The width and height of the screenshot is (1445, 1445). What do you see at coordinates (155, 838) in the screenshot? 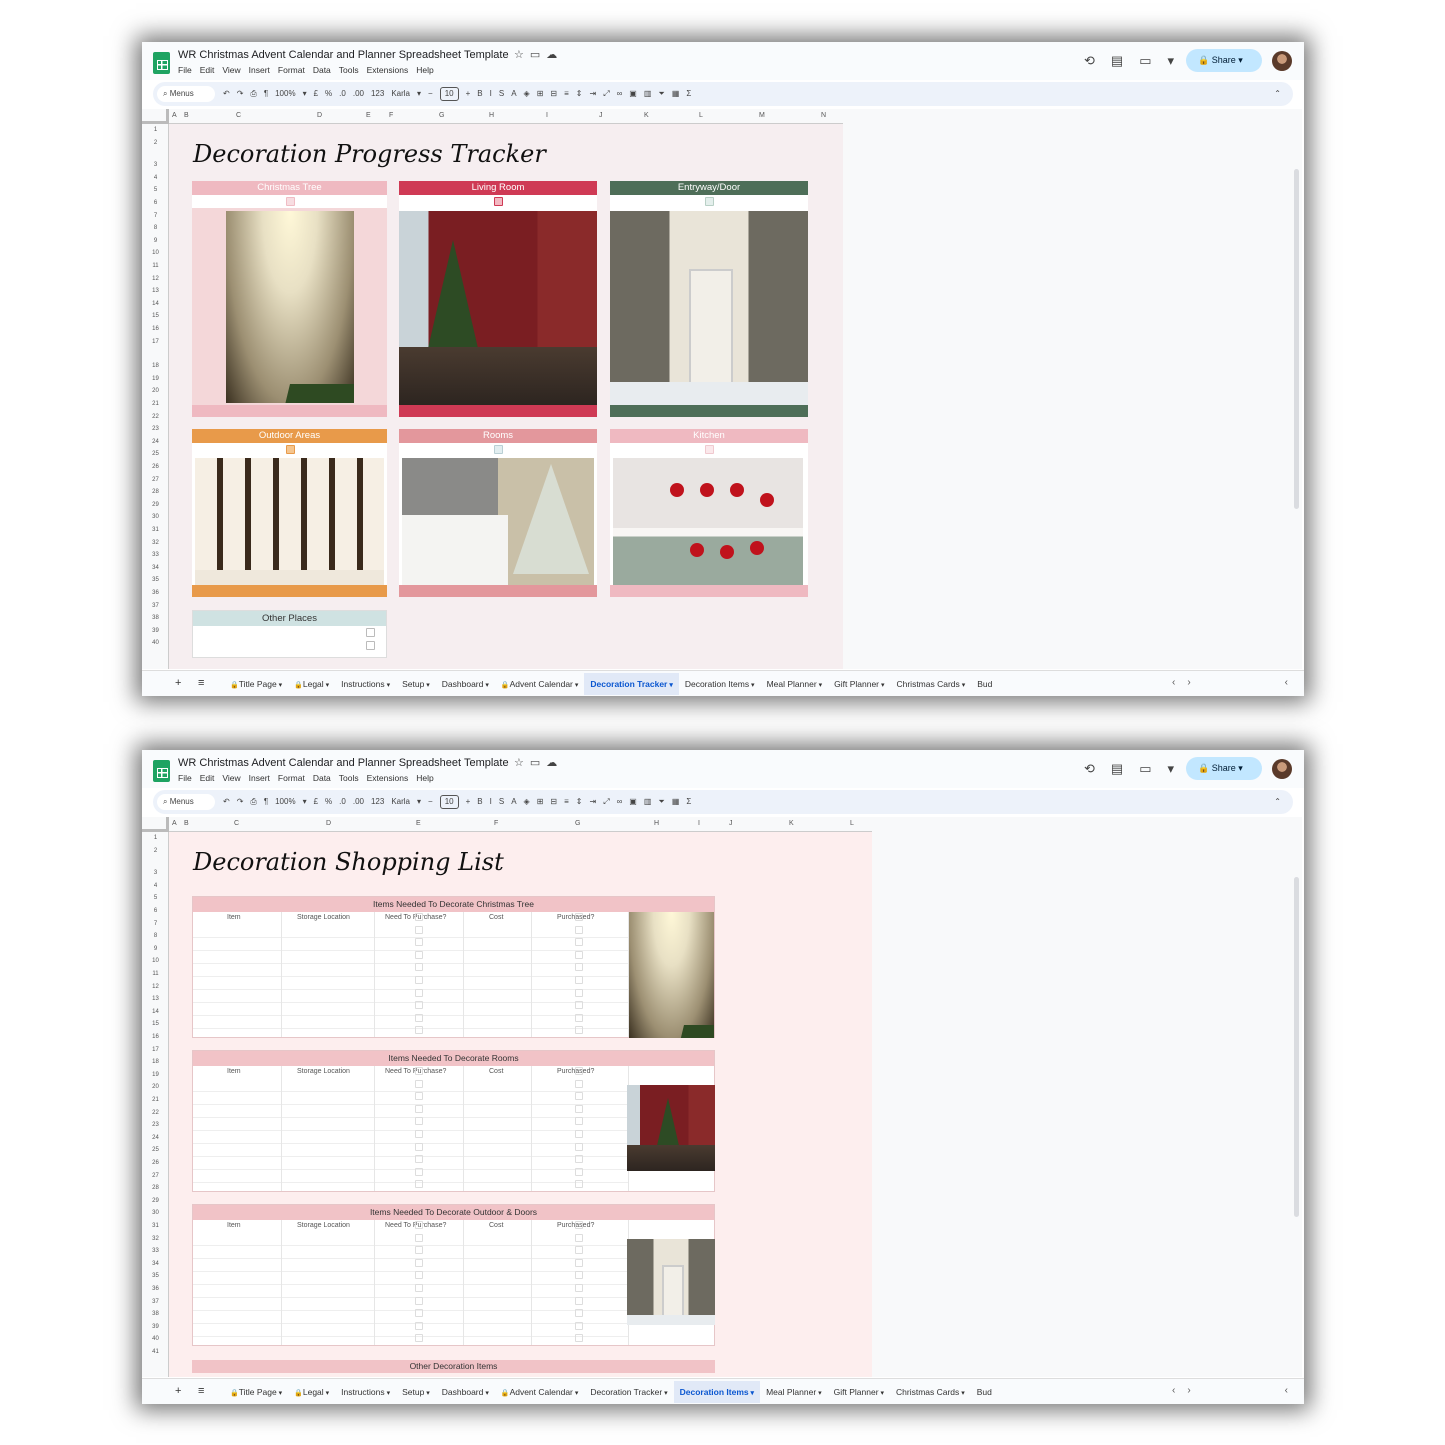
I see `row-header: 1` at bounding box center [155, 838].